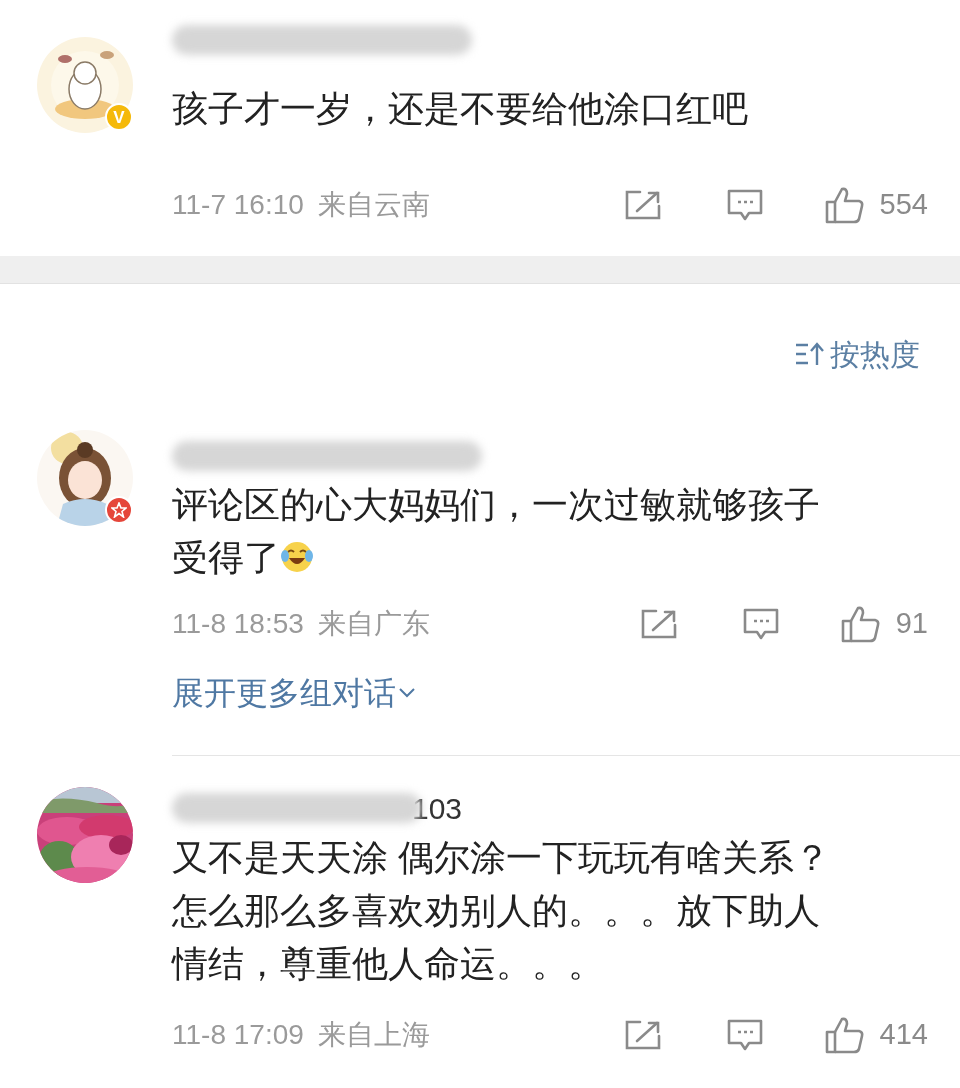  What do you see at coordinates (857, 354) in the screenshot?
I see `sort-button: 按热度` at bounding box center [857, 354].